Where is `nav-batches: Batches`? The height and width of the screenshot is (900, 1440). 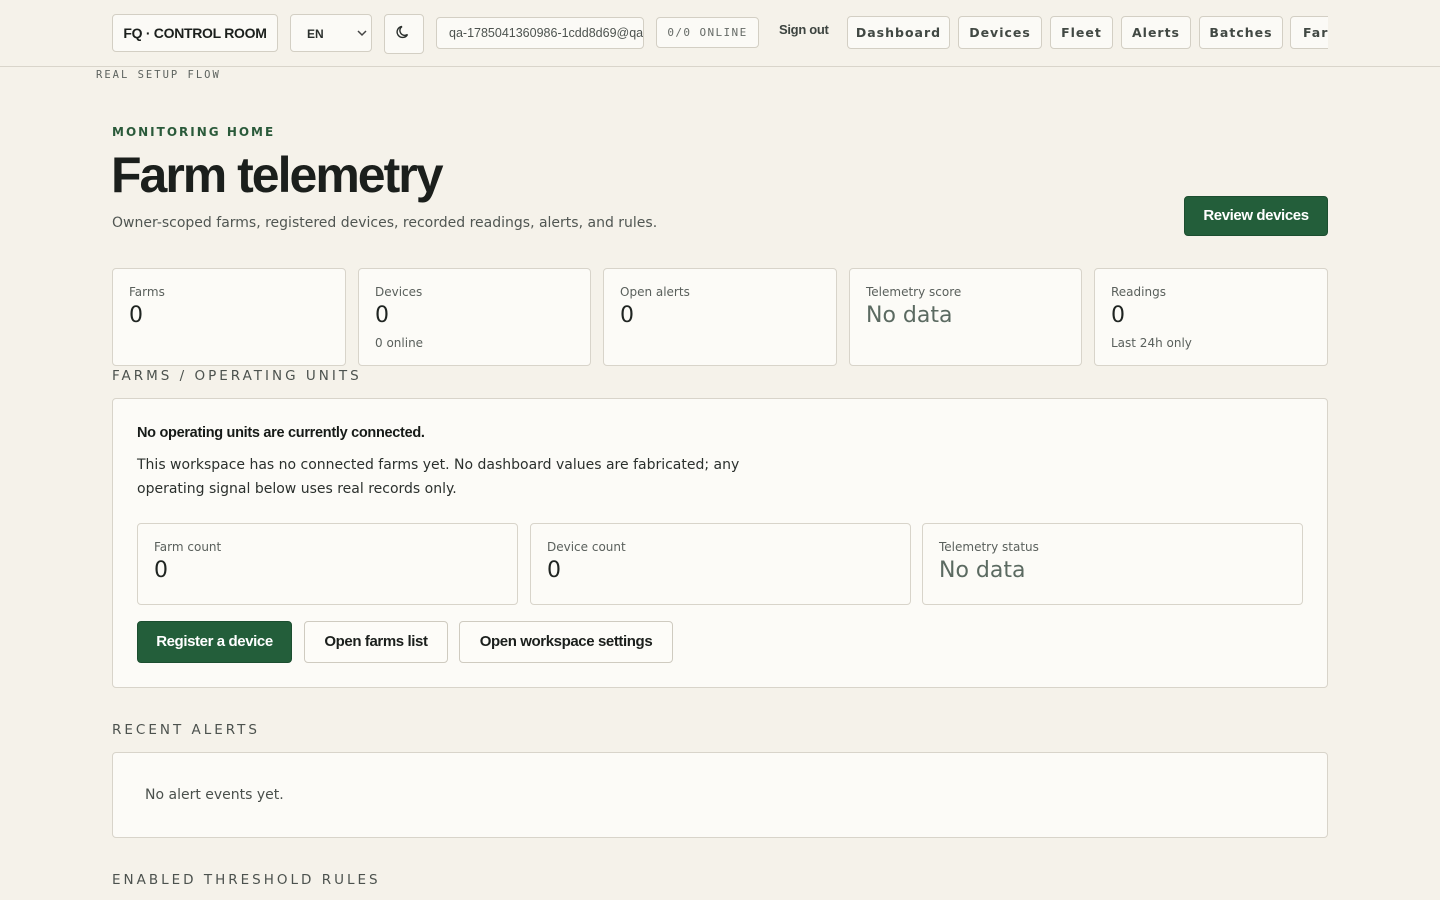
nav-batches: Batches is located at coordinates (1241, 32).